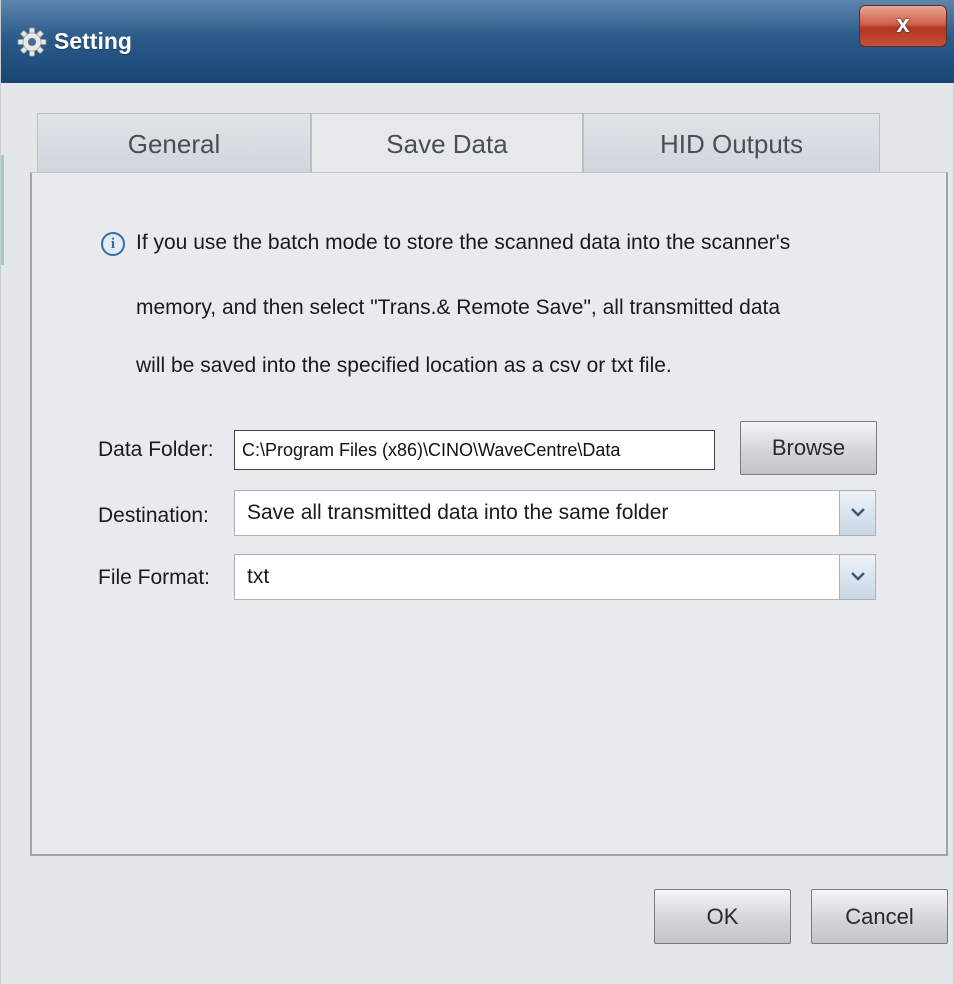  I want to click on title-bar: Setting x, so click(477, 41).